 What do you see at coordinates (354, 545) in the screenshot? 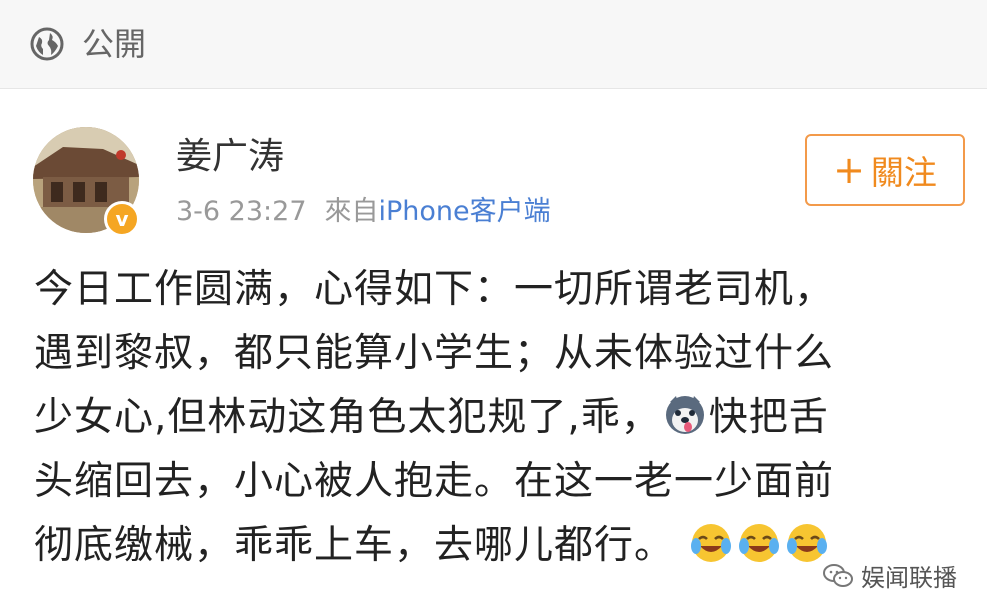
I see `post-line-segment: 彻底缴械，乖乖上车，去哪儿都行。` at bounding box center [354, 545].